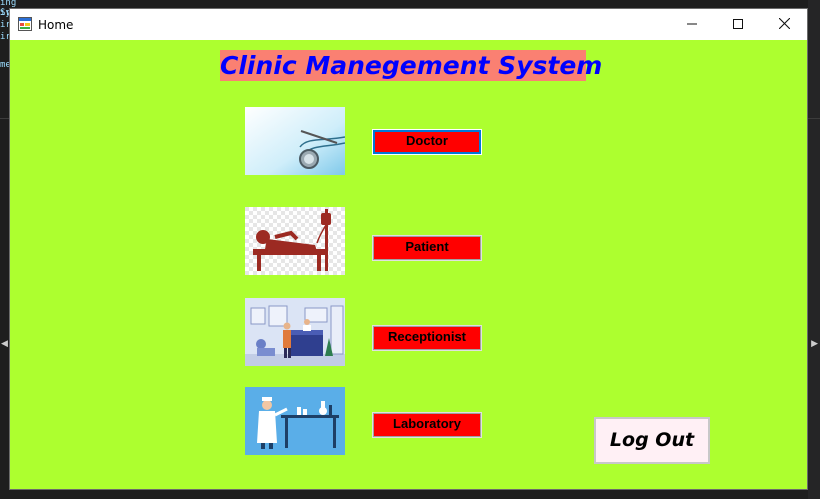  I want to click on scroll-right-icon: ▶, so click(814, 343).